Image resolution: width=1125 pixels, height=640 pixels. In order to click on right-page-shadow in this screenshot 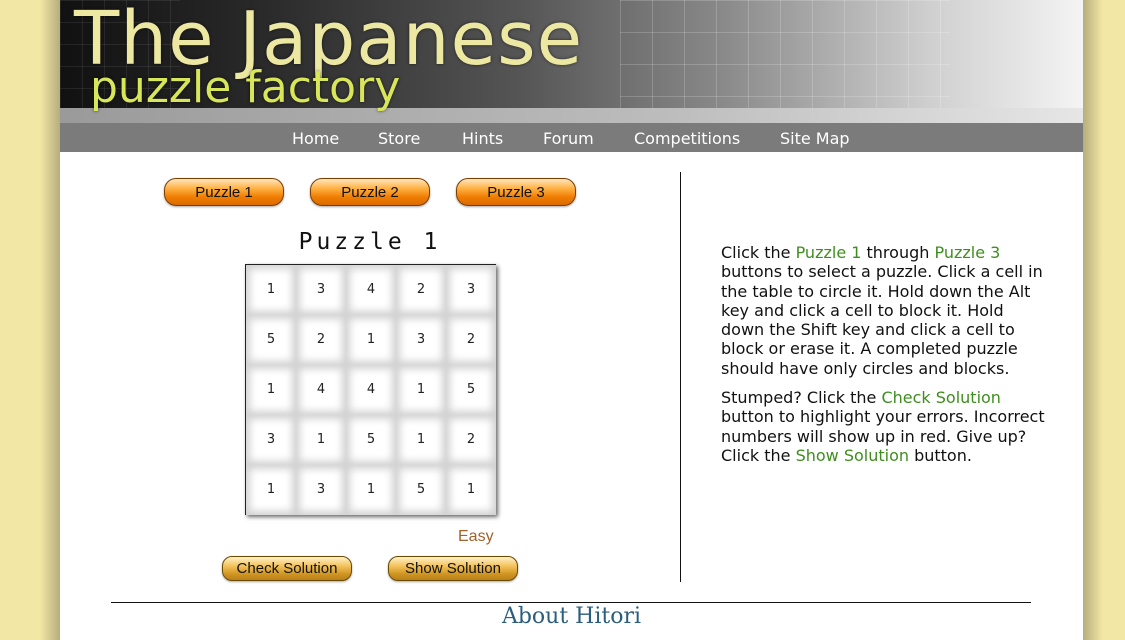, I will do `click(1093, 320)`.